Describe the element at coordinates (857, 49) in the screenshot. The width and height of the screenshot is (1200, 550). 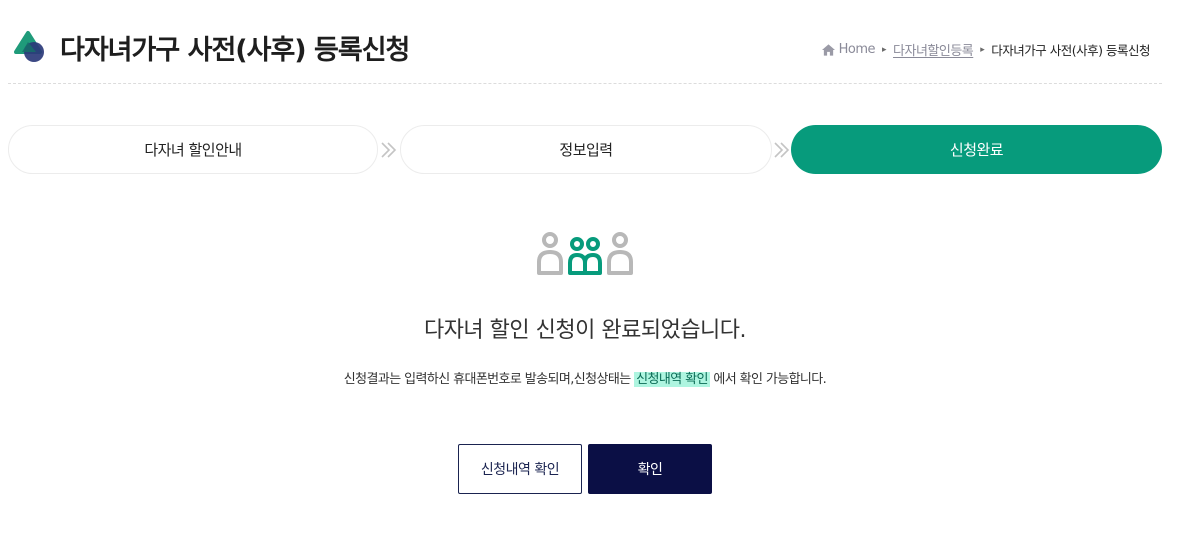
I see `breadcrumb-home-link: Home` at that location.